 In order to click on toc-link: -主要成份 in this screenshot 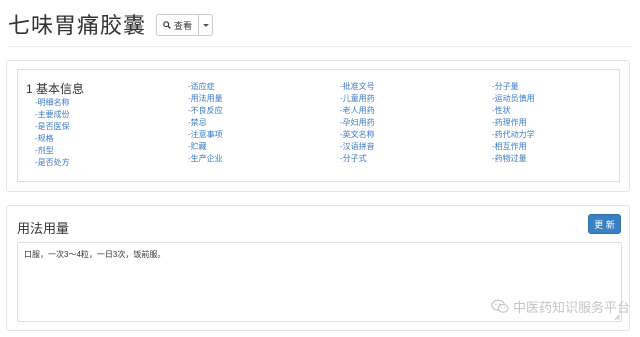, I will do `click(52, 115)`.